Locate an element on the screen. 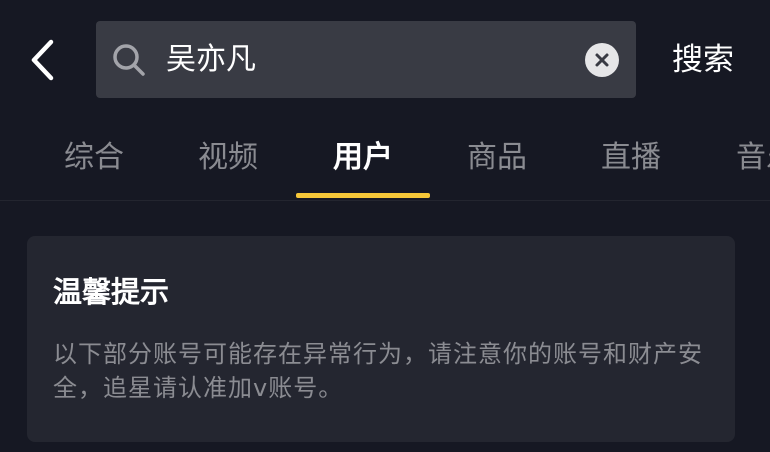 The image size is (770, 452). active-tab-indicator is located at coordinates (363, 195).